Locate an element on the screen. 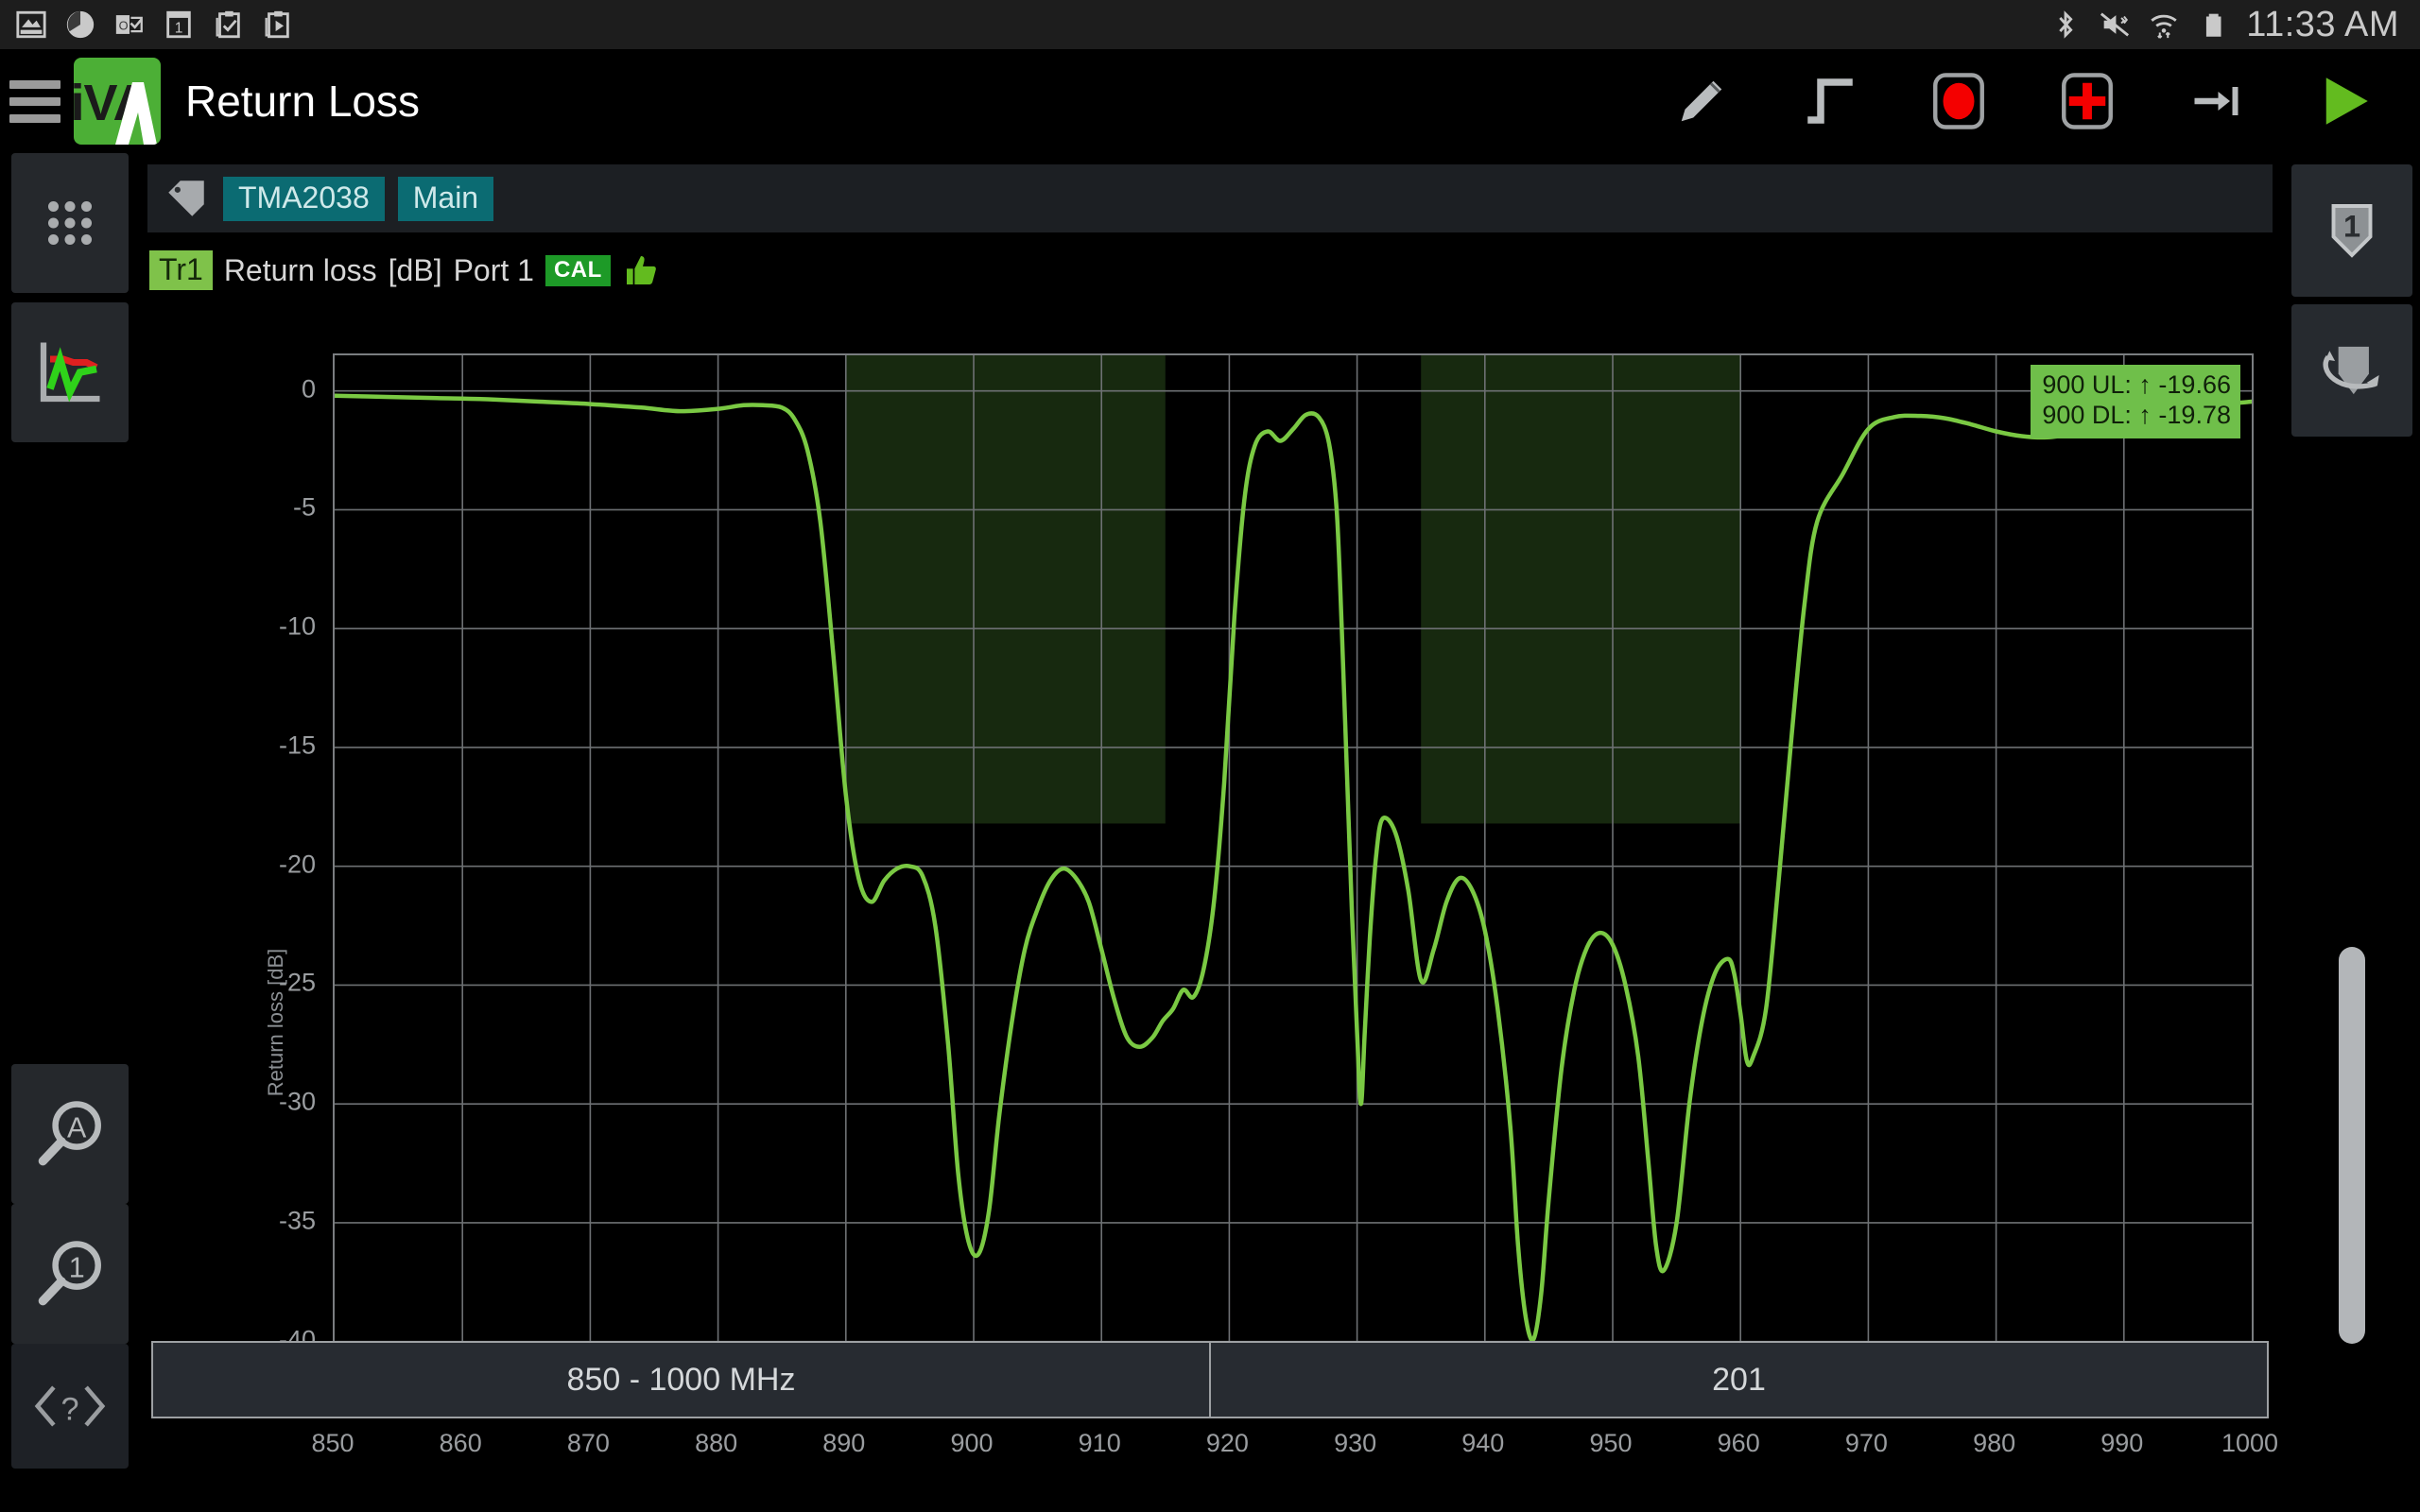  sidebar-item-autoscale-all: A is located at coordinates (70, 1134).